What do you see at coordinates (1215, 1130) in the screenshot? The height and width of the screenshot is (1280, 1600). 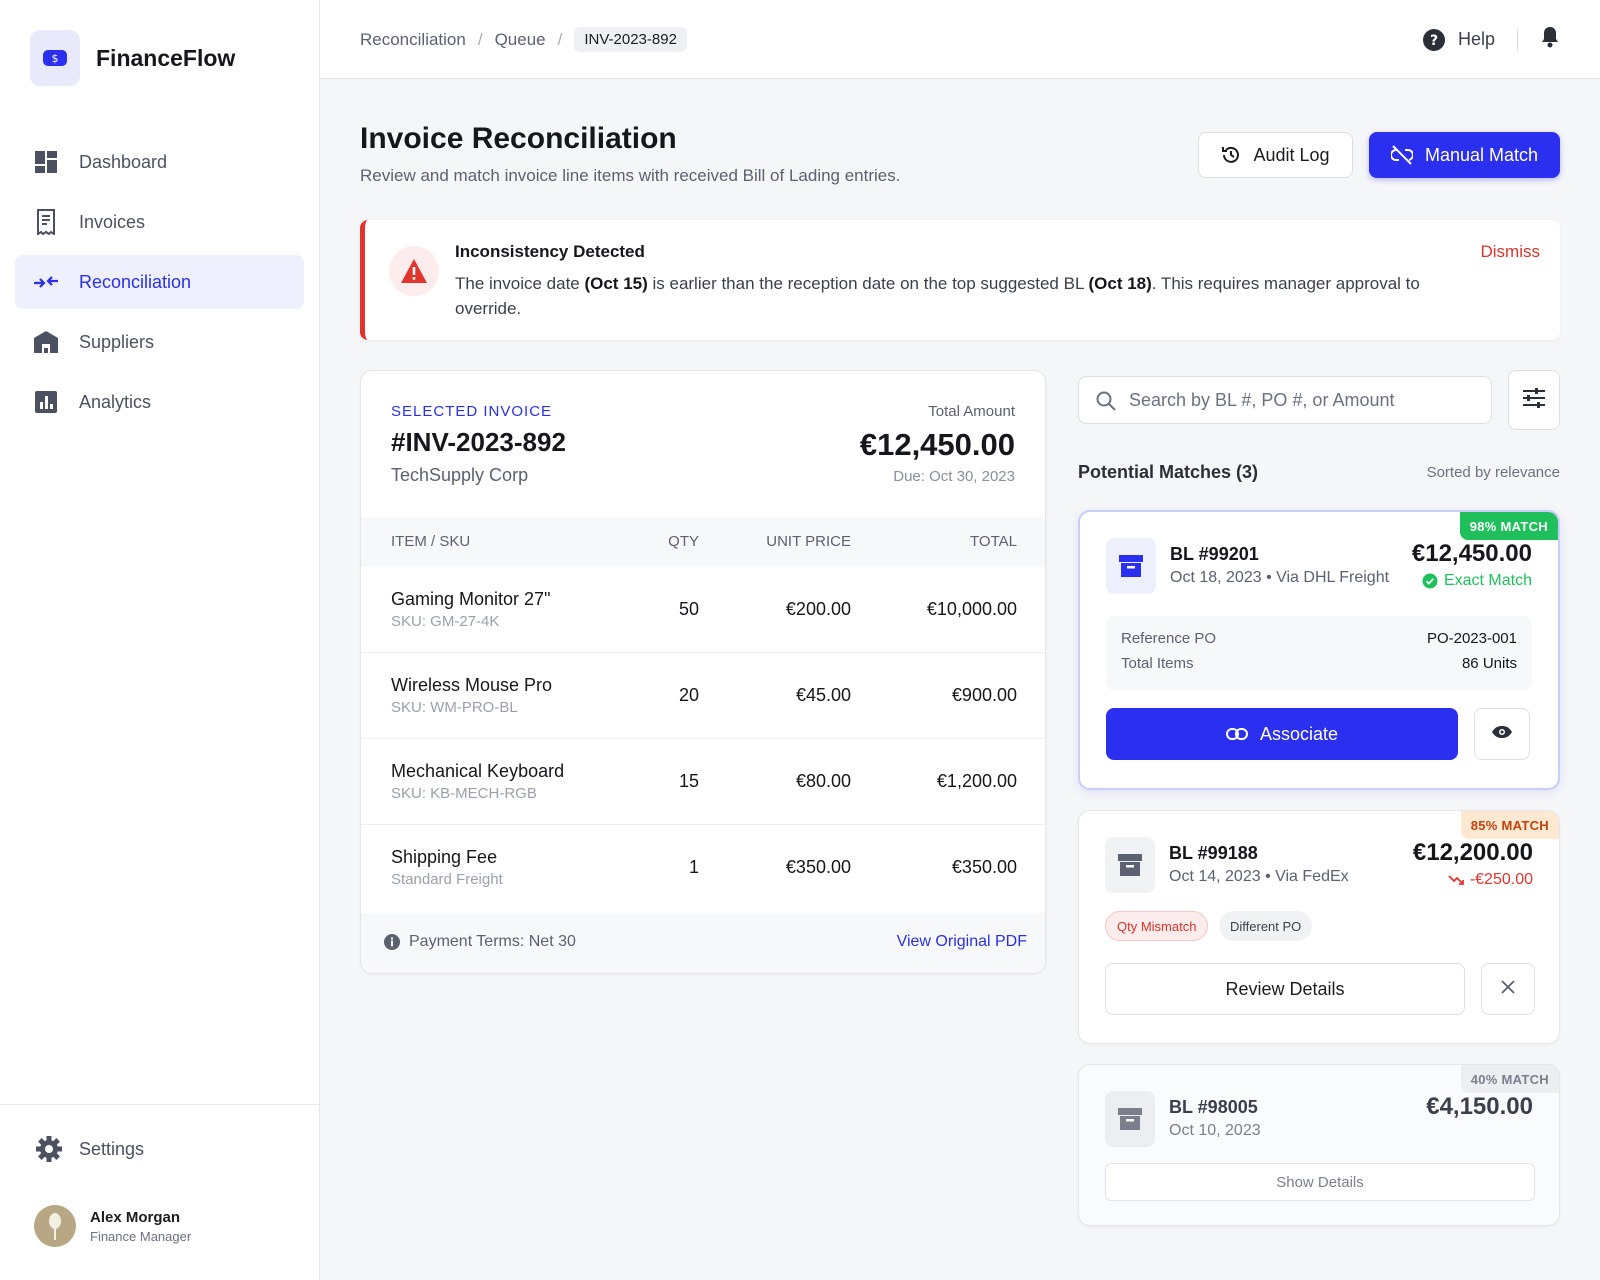 I see `bl-meta: Oct 10, 2023` at bounding box center [1215, 1130].